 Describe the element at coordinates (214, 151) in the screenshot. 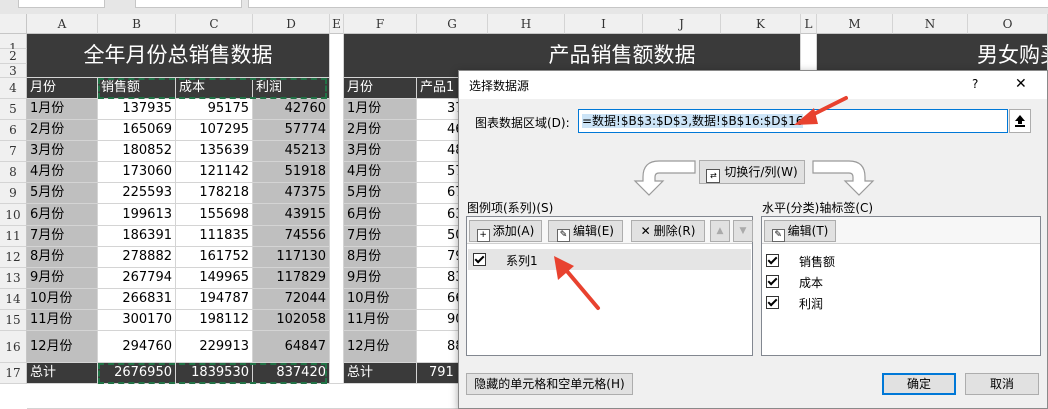

I see `table1-cost-cell: 135639` at that location.